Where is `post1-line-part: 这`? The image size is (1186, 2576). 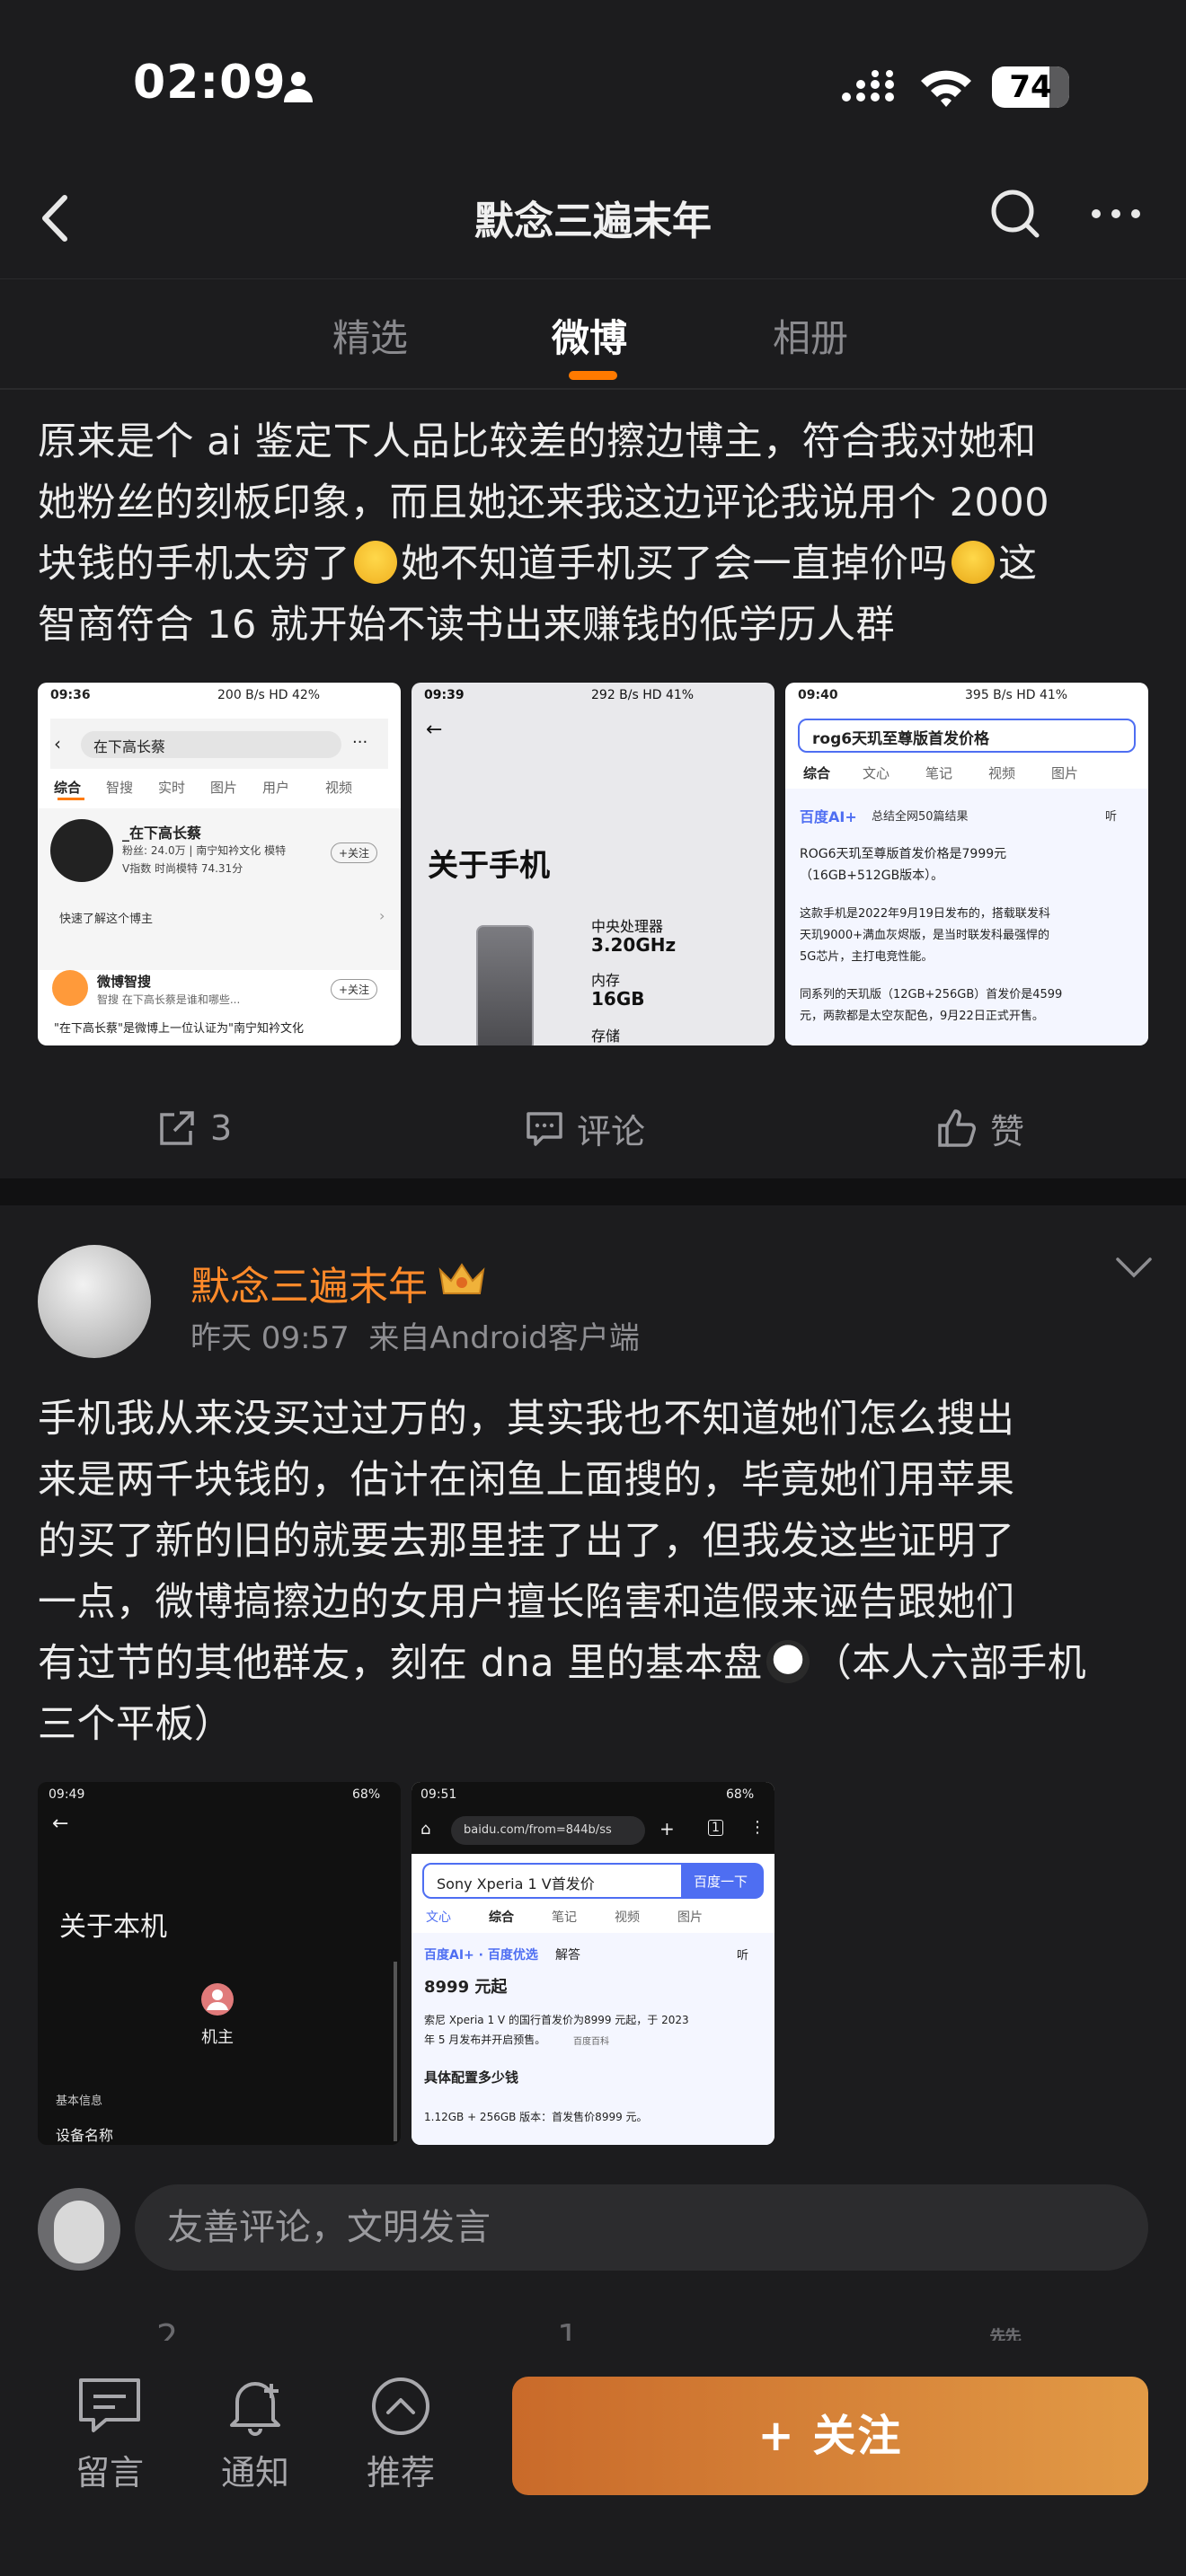 post1-line-part: 这 is located at coordinates (1018, 564).